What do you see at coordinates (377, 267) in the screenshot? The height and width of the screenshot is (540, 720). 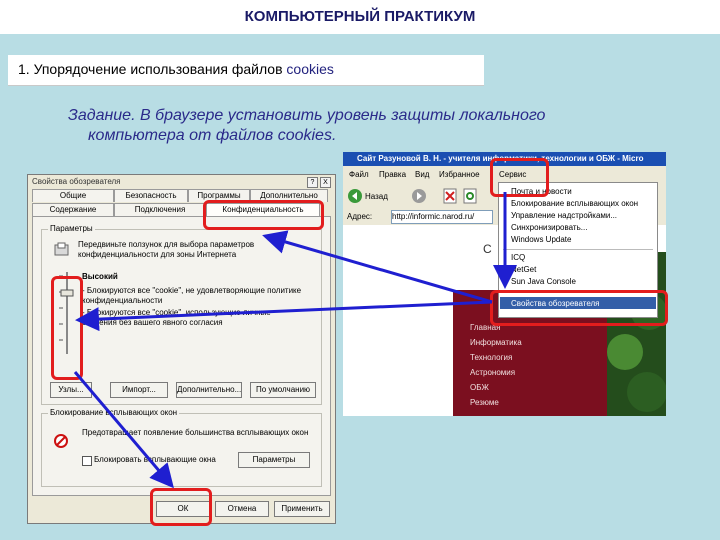 I see `arrow-to-privacy-tab` at bounding box center [377, 267].